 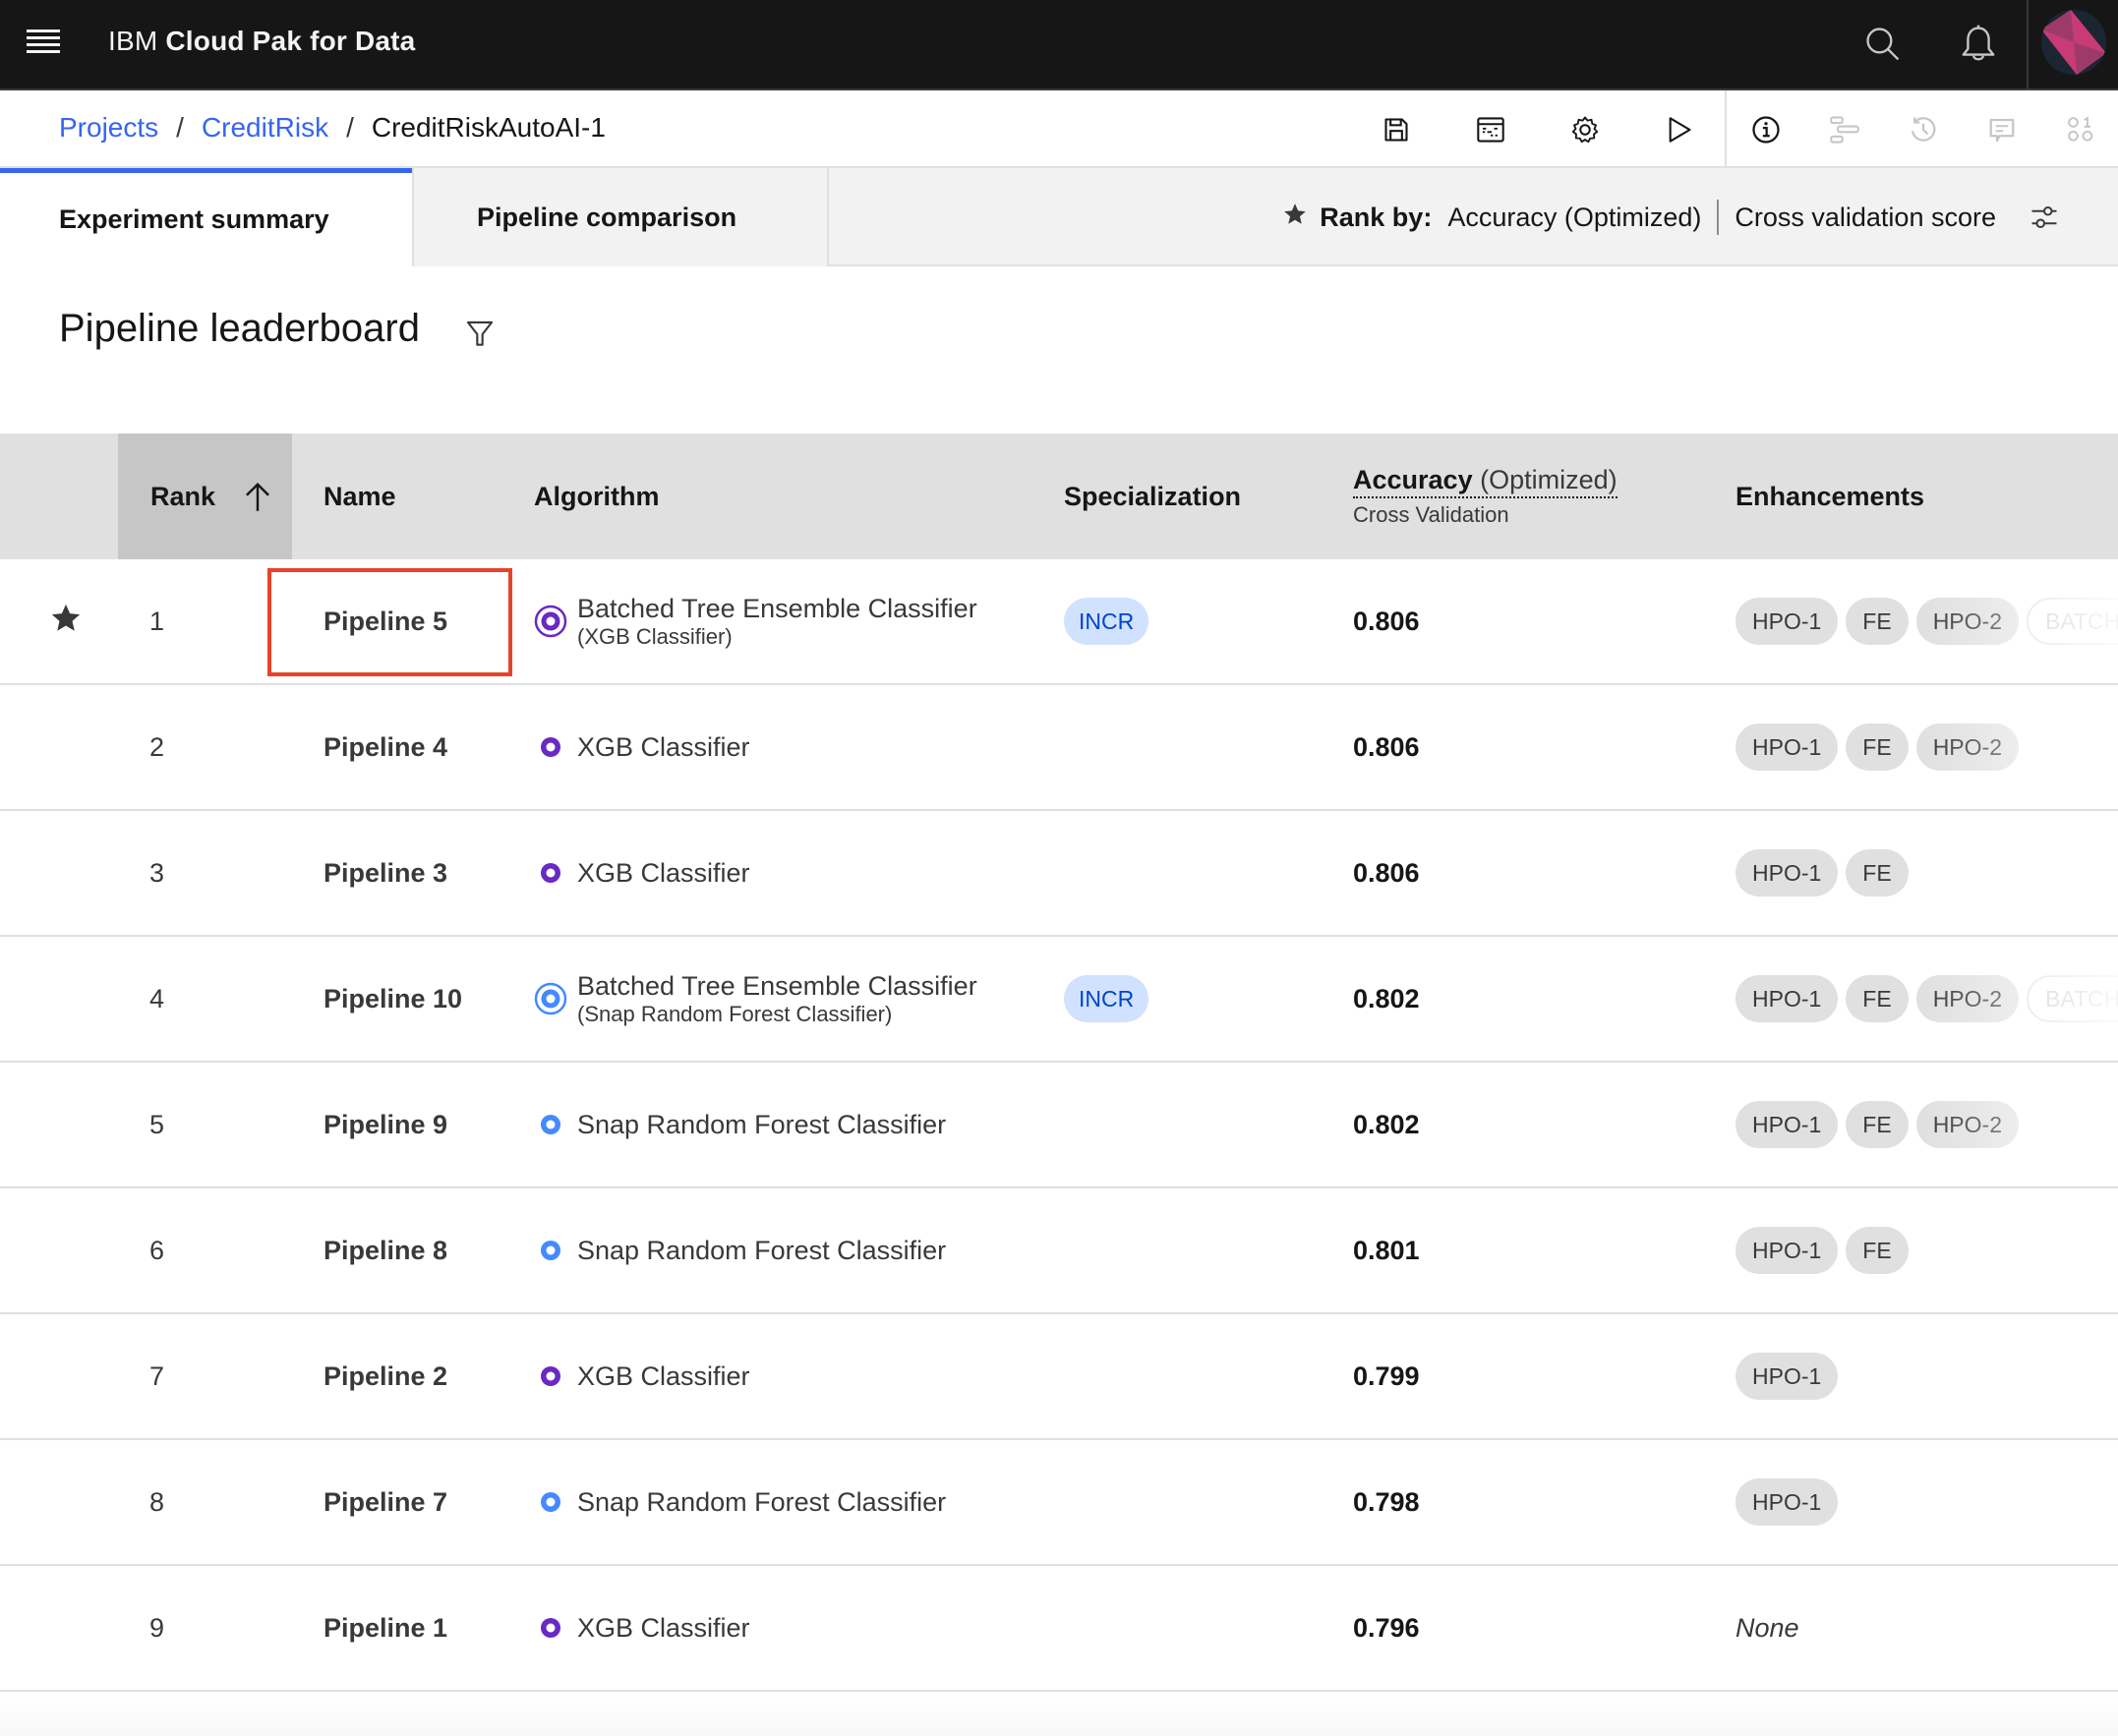 I want to click on rank-cell: 7, so click(x=157, y=1375).